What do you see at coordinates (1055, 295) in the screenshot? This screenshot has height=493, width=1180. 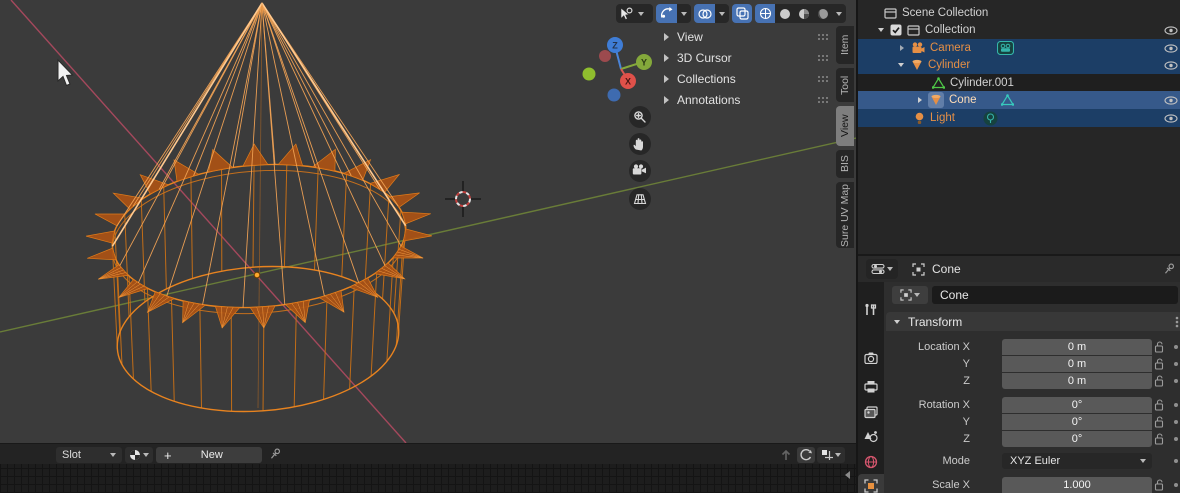 I see `object-name-field: Cone` at bounding box center [1055, 295].